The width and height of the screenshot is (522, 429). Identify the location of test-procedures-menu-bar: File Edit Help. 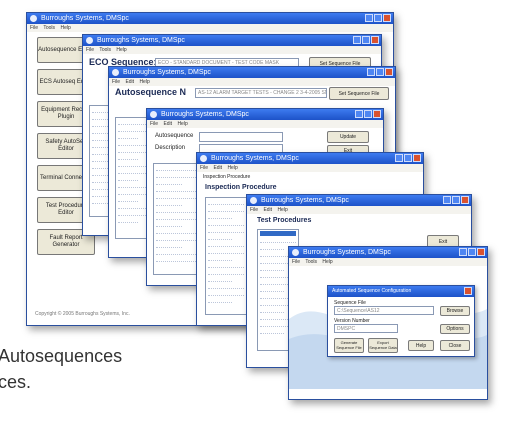
(359, 210).